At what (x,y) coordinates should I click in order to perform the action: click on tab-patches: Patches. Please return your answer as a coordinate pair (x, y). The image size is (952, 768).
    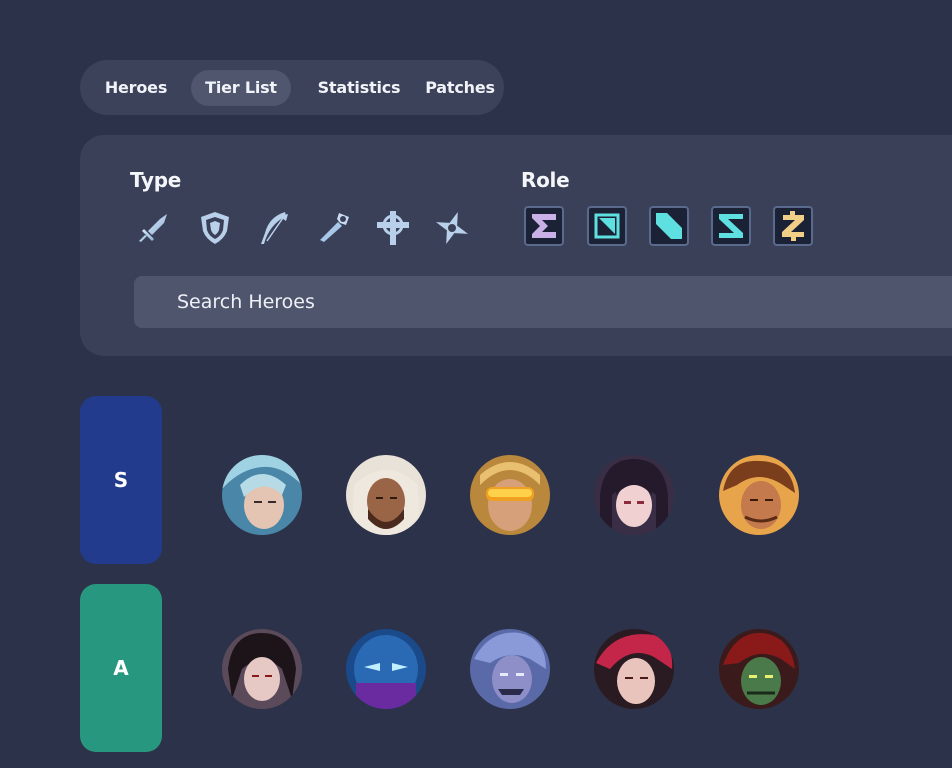
    Looking at the image, I should click on (460, 88).